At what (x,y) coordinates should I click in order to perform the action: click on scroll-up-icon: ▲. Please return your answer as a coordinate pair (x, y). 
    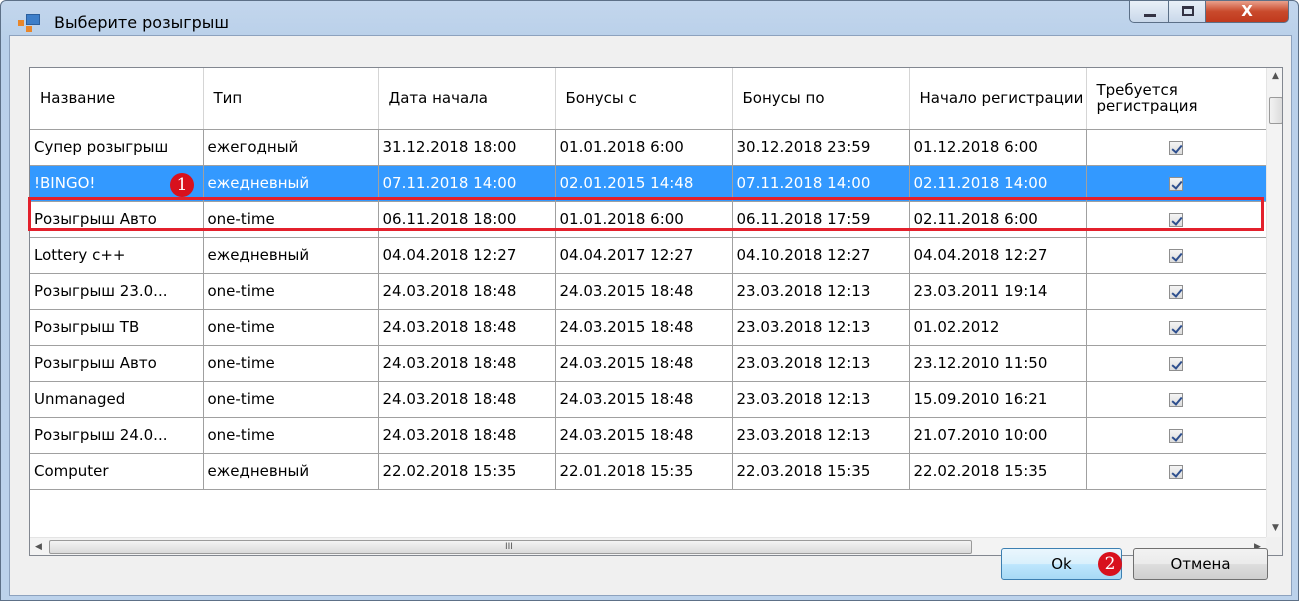
    Looking at the image, I should click on (1274, 76).